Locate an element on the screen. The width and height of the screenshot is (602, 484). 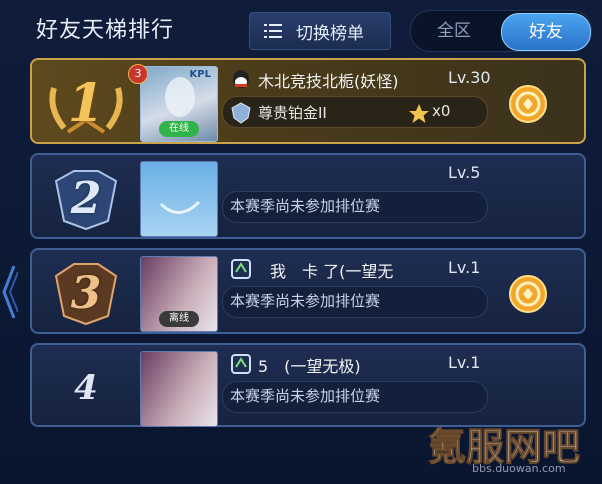
rank-number: 1 is located at coordinates (86, 103).